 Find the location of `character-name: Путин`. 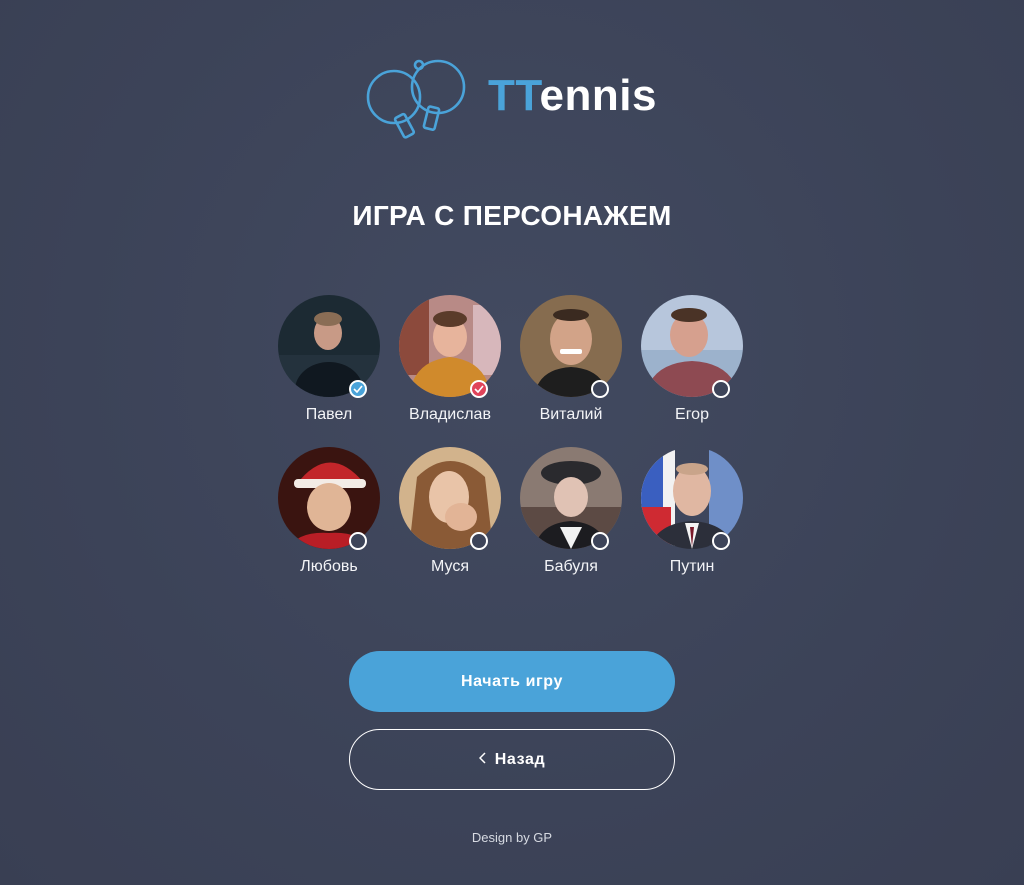

character-name: Путин is located at coordinates (692, 566).